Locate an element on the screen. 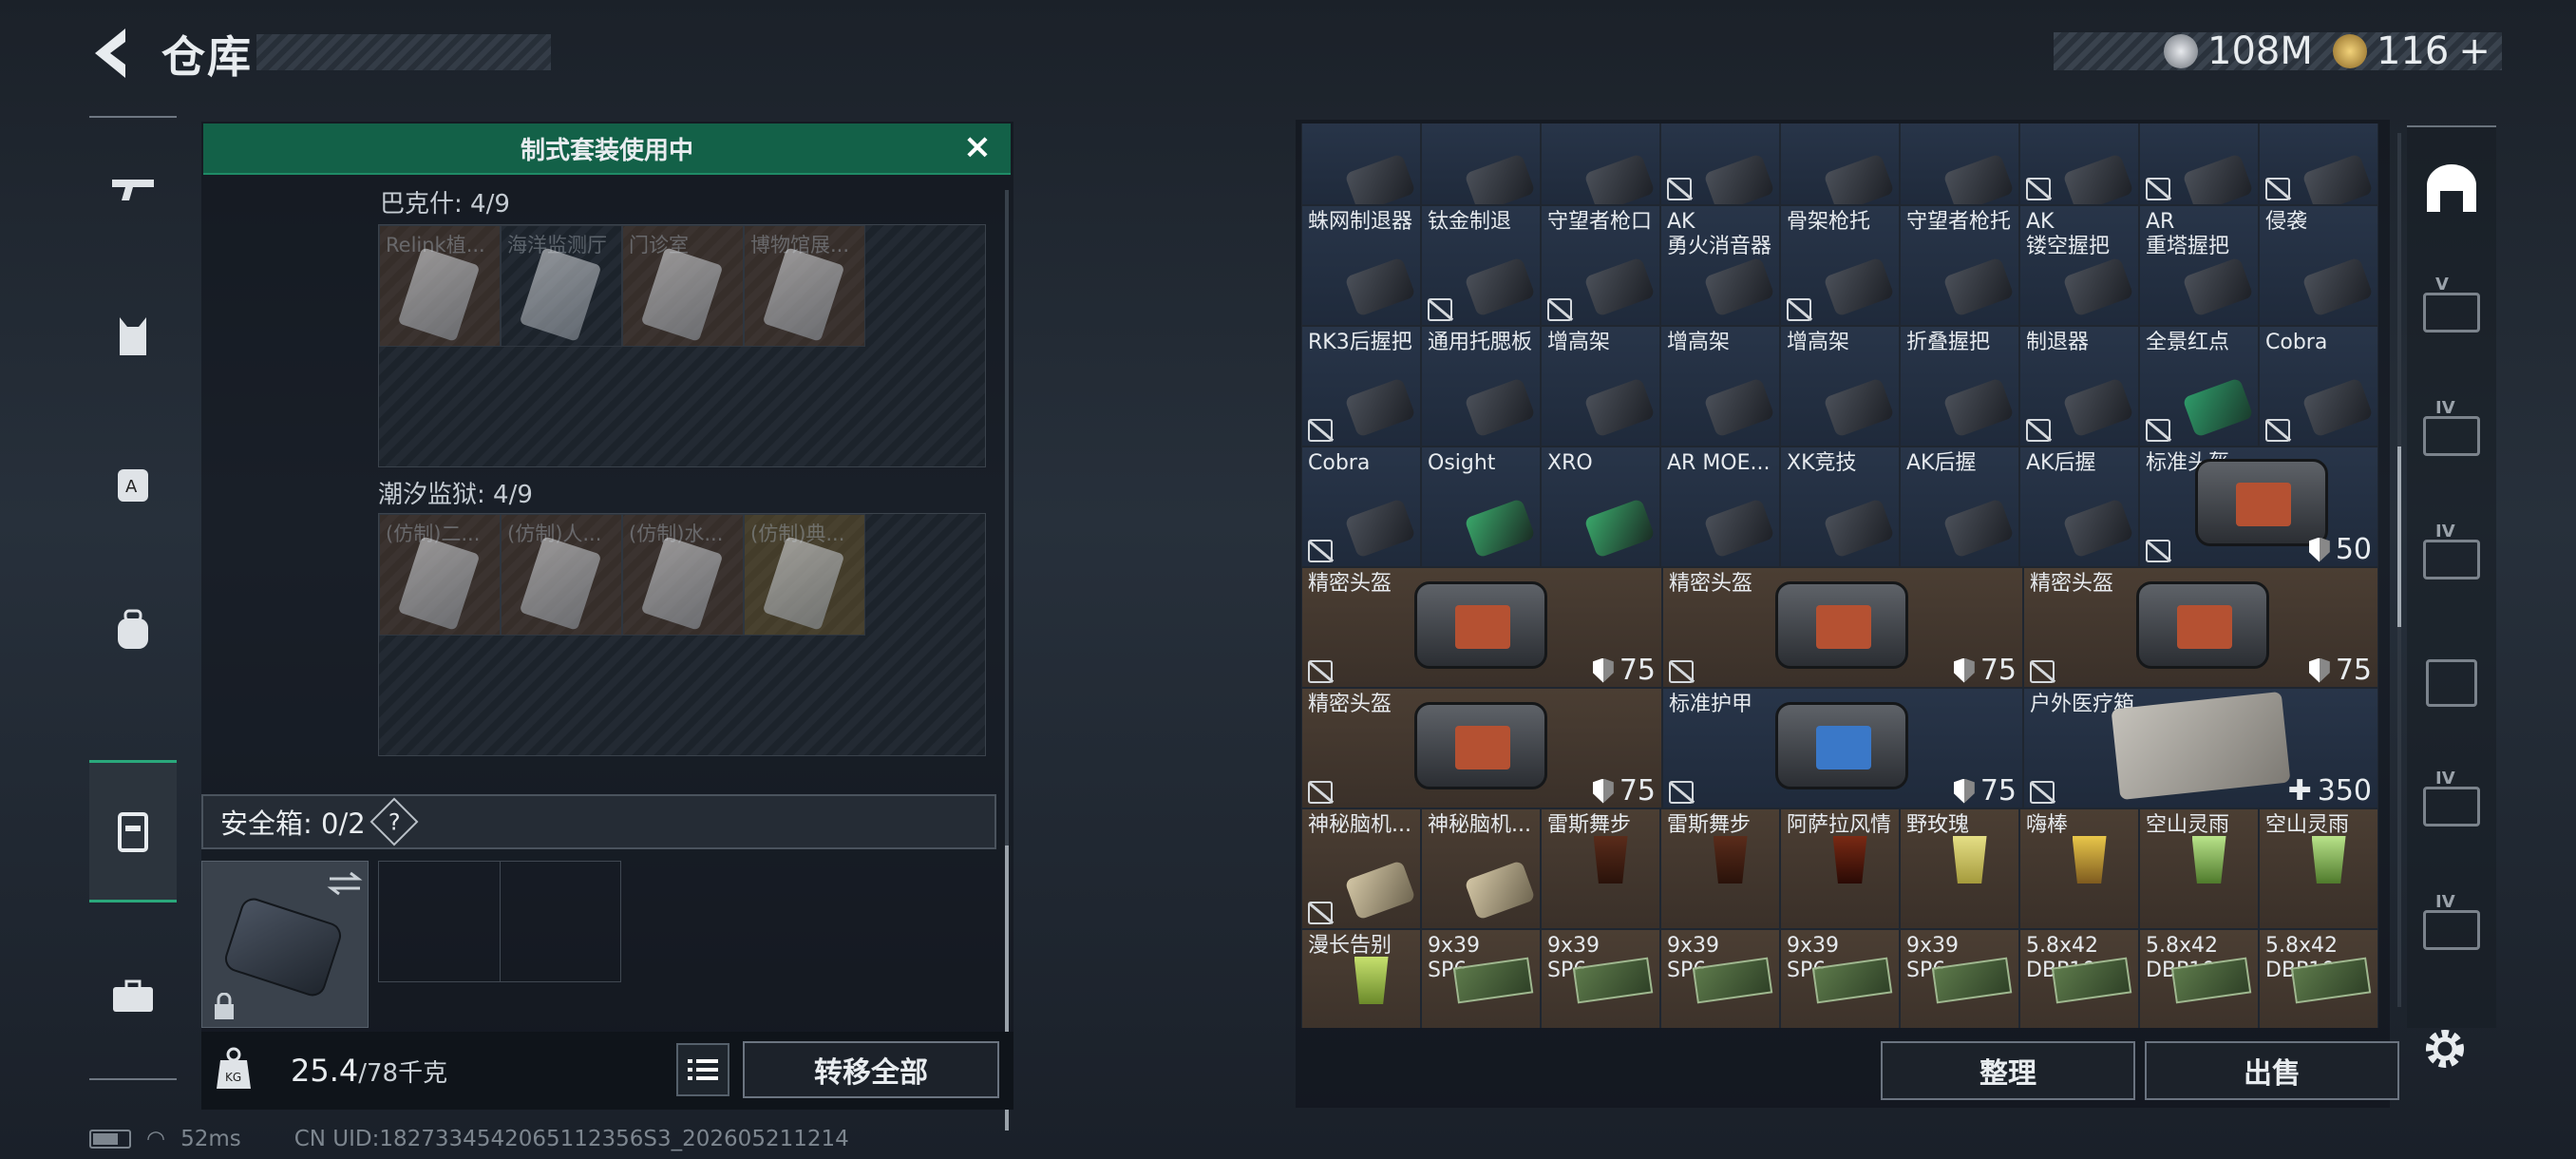 The height and width of the screenshot is (1159, 2576). tab-main-storage is located at coordinates (2451, 189).